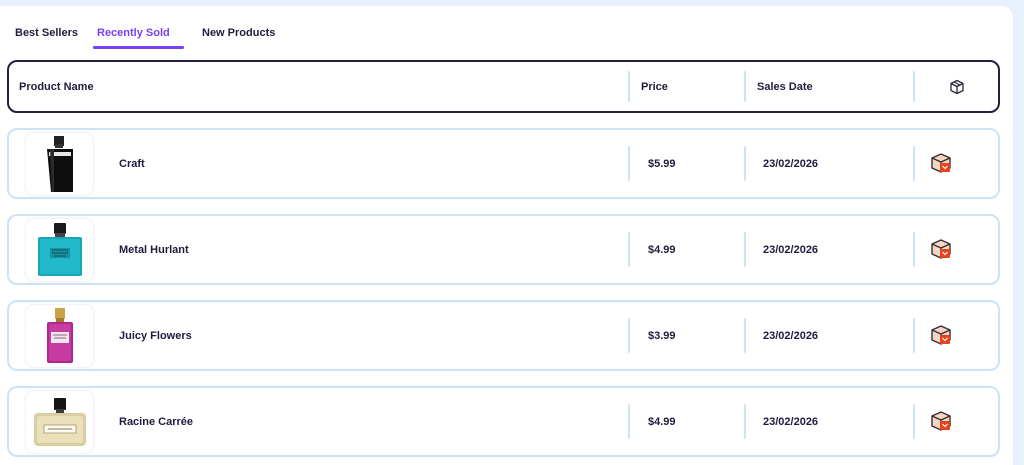 This screenshot has width=1024, height=465. I want to click on product-image-gold-perfume-bottle, so click(59, 422).